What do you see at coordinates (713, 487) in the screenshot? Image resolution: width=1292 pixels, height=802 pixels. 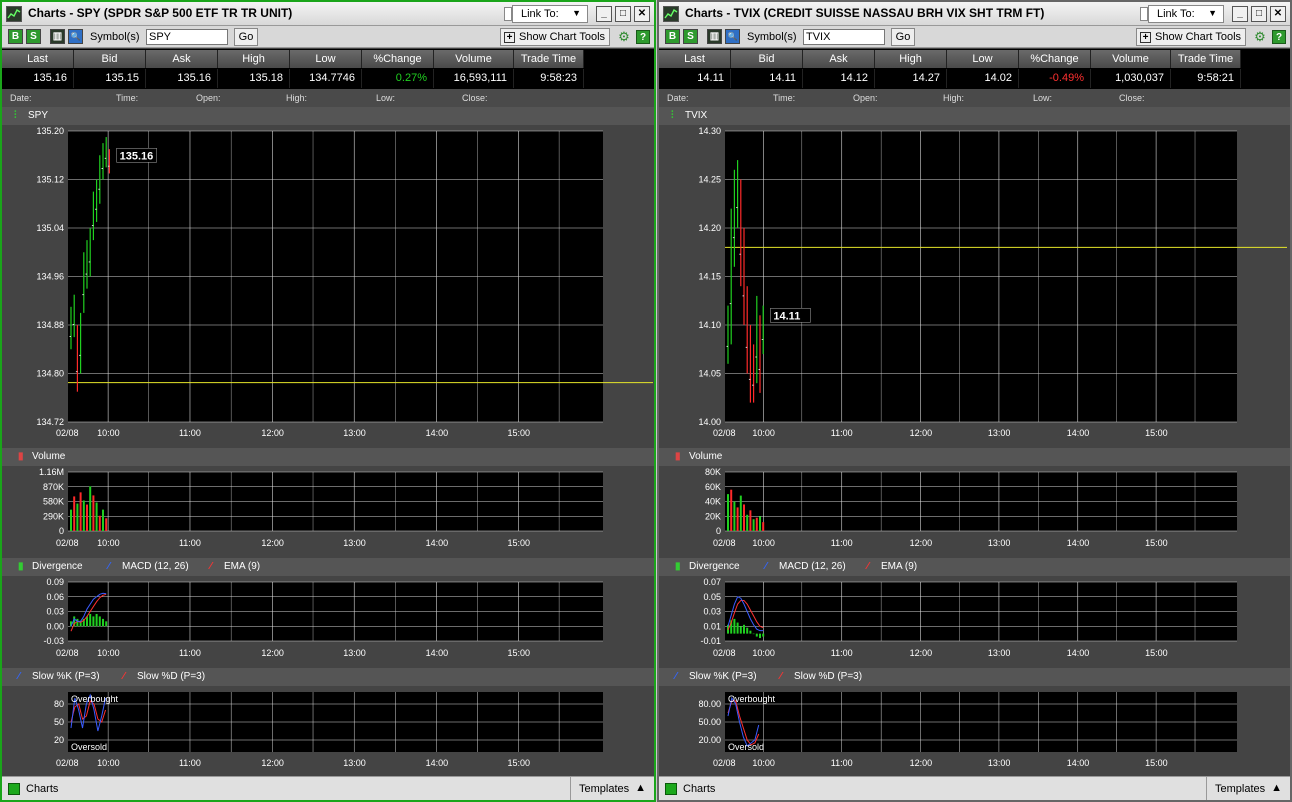 I see `y-axis-tick-label: 60K` at bounding box center [713, 487].